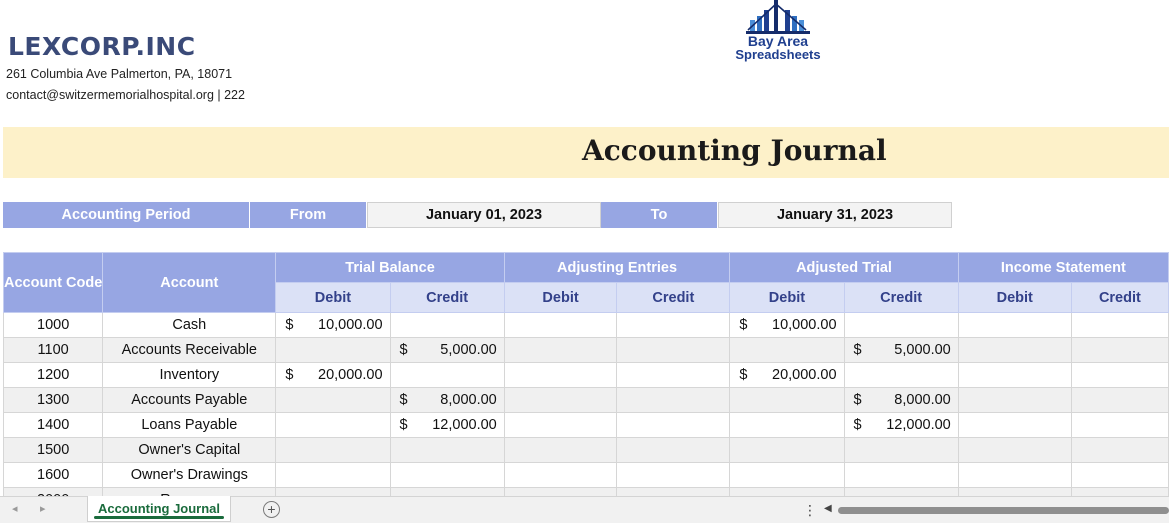 This screenshot has width=1169, height=523. What do you see at coordinates (778, 17) in the screenshot?
I see `bridge-logo-icon` at bounding box center [778, 17].